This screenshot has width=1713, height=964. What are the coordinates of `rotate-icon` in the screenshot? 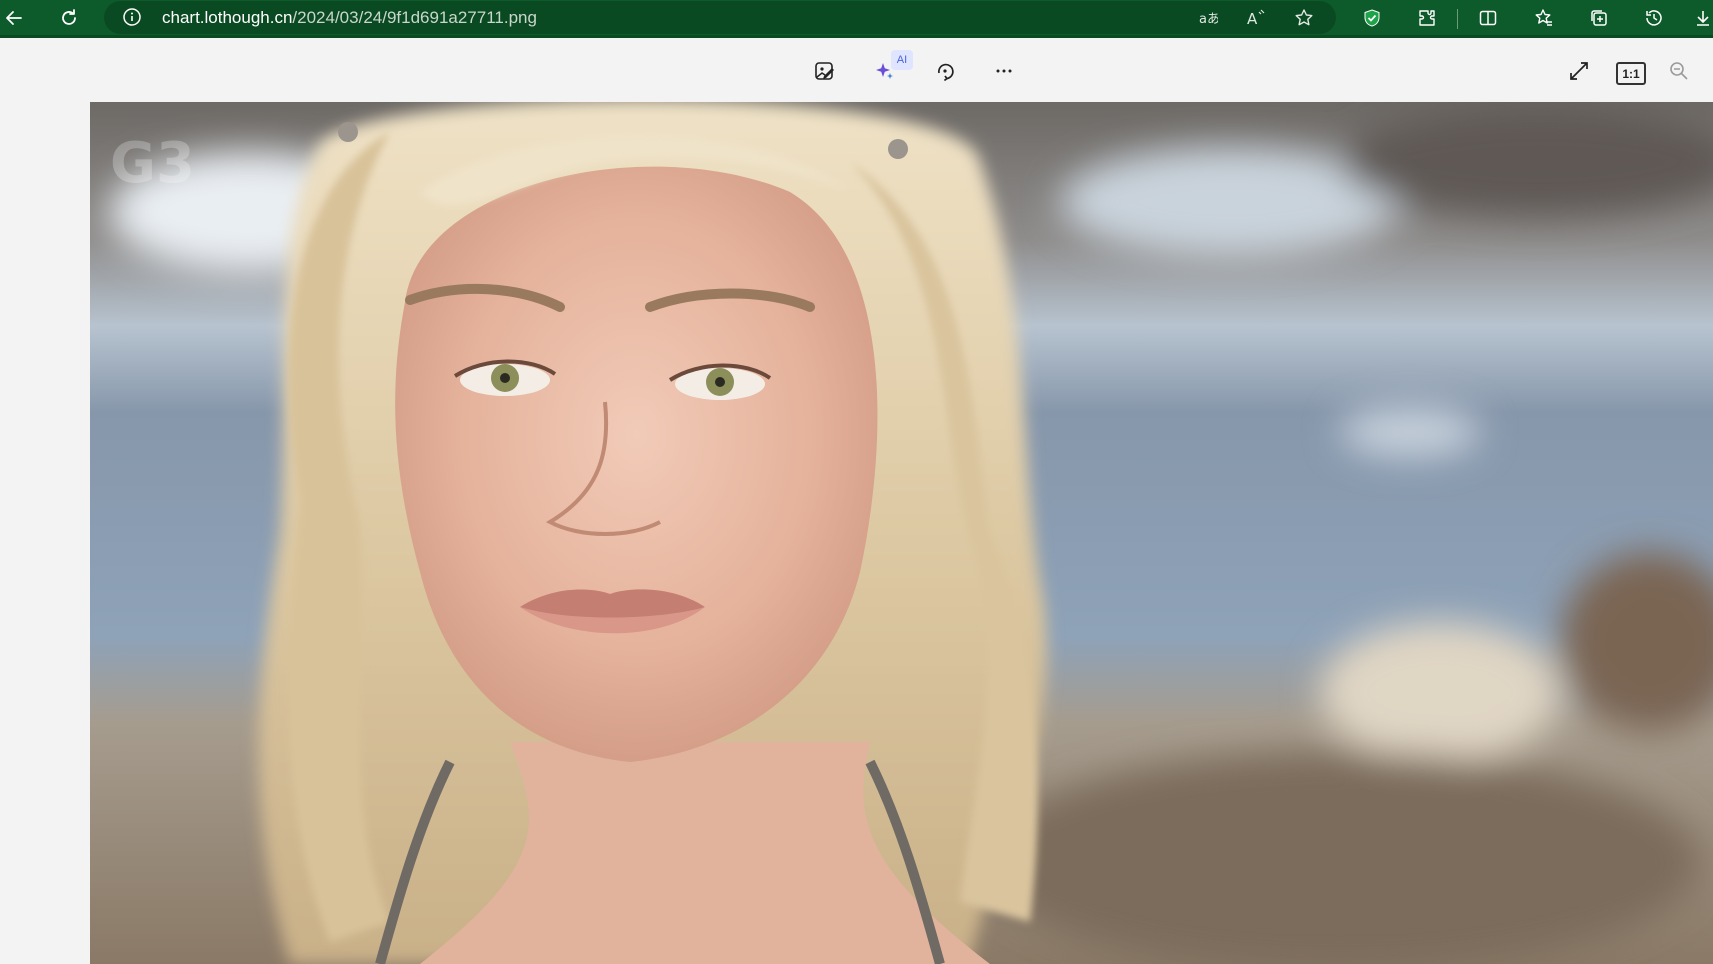 It's located at (945, 71).